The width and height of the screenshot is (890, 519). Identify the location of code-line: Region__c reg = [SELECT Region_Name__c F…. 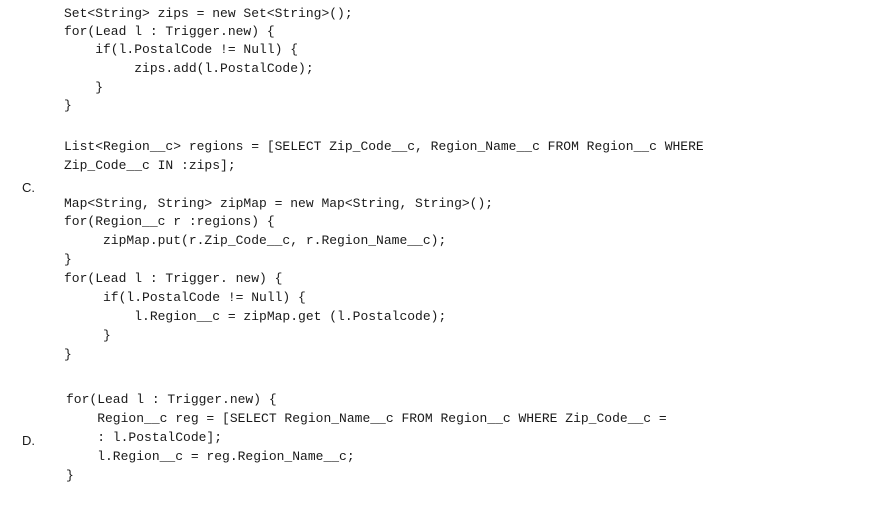
(366, 418).